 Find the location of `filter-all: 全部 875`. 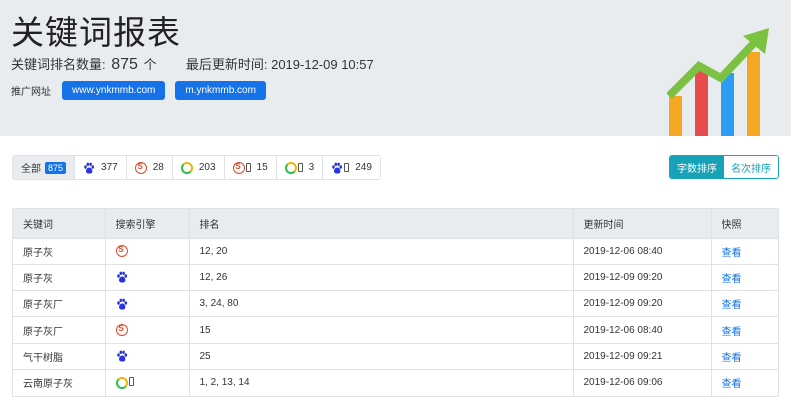

filter-all: 全部 875 is located at coordinates (44, 167).